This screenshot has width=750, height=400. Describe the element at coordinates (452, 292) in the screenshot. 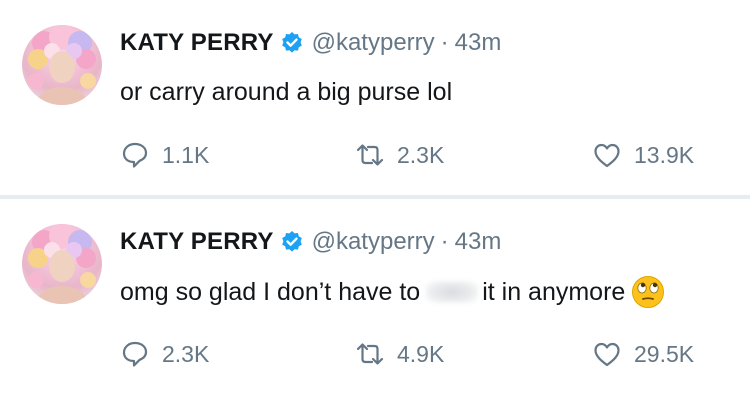

I see `censored-word` at that location.